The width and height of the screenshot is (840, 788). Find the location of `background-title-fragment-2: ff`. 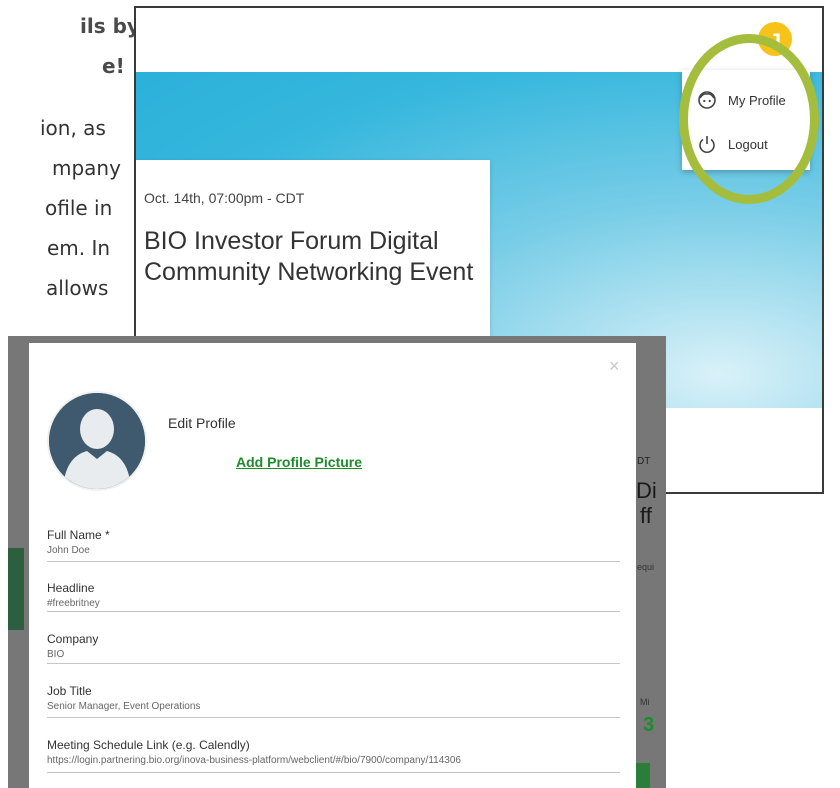

background-title-fragment-2: ff is located at coordinates (646, 515).